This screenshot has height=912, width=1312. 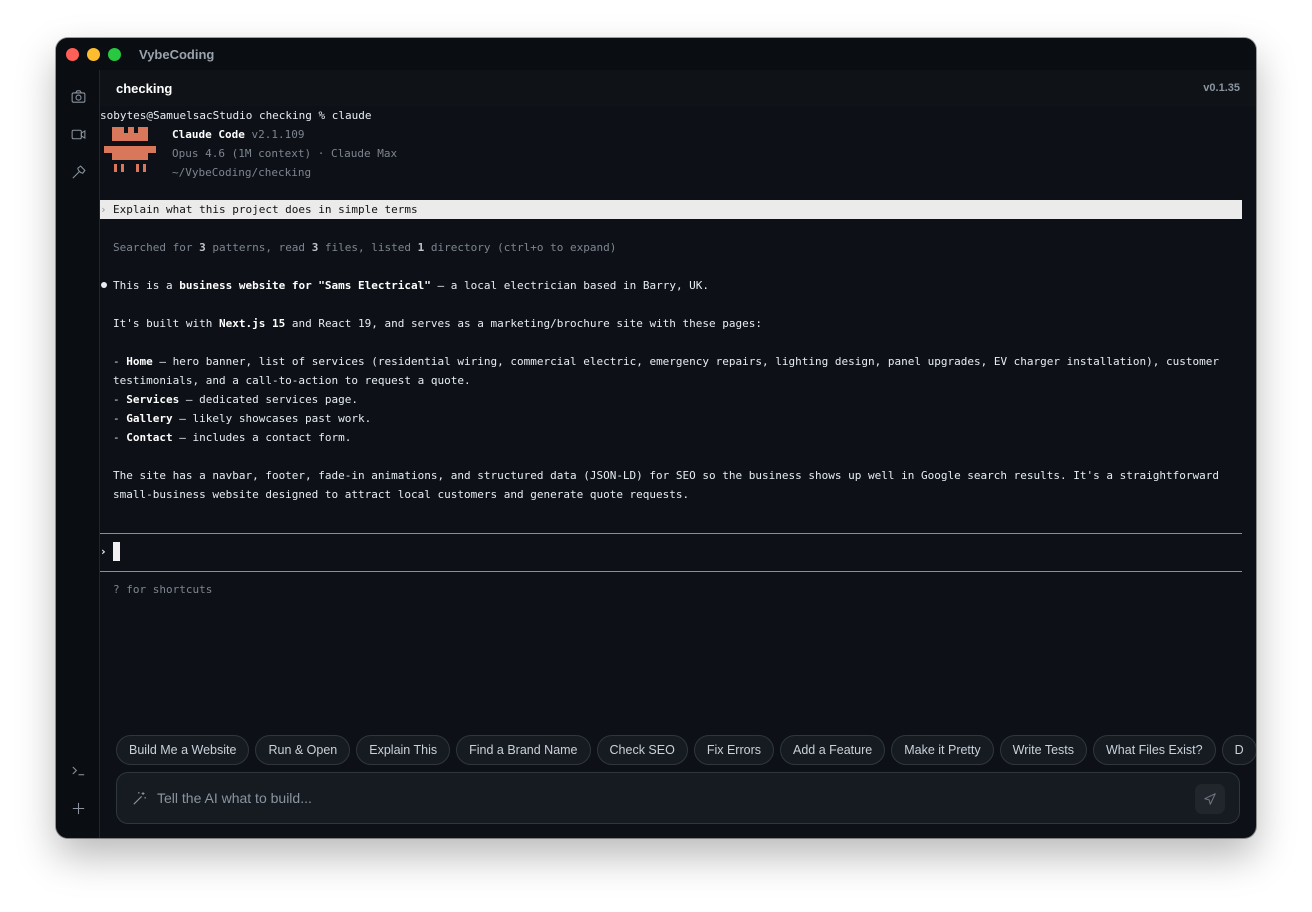 I want to click on camera-icon, so click(x=78, y=96).